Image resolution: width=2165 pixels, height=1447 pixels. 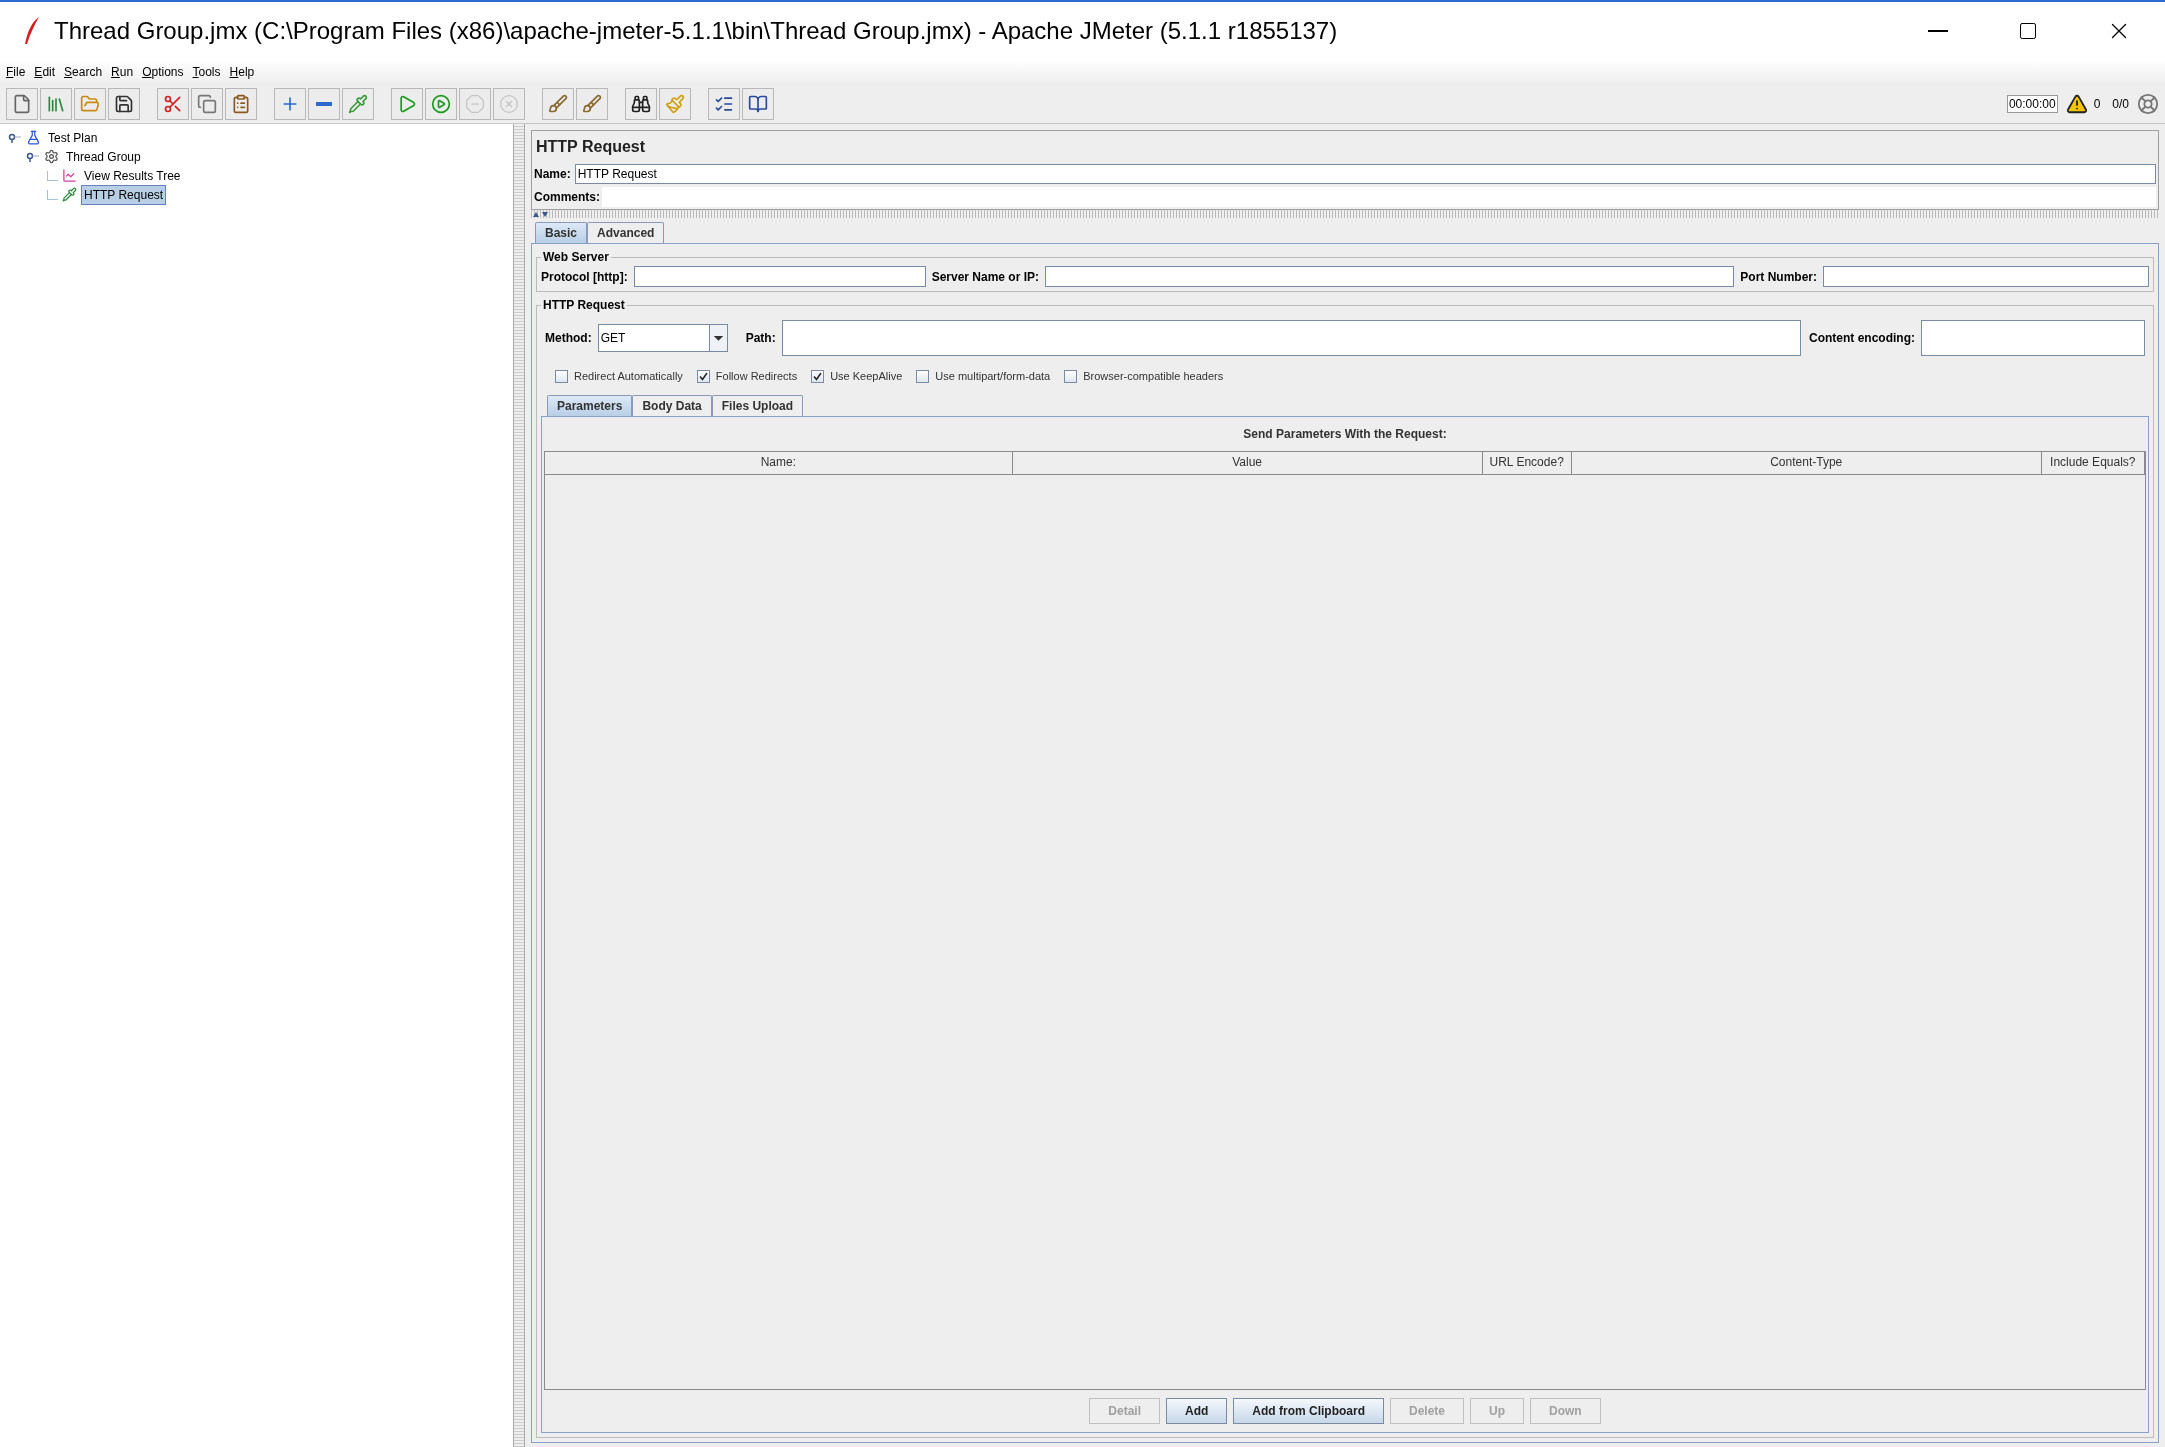 What do you see at coordinates (1153, 376) in the screenshot?
I see `checkbox-label: Browser-compatible headers` at bounding box center [1153, 376].